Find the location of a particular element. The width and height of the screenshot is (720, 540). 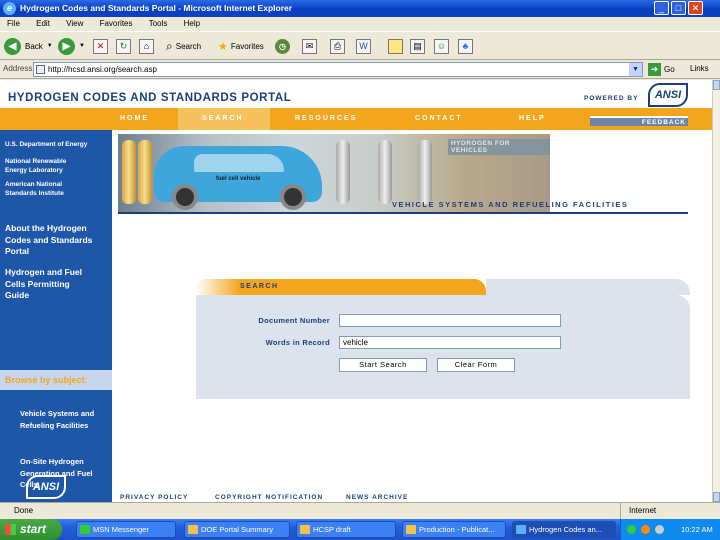

sidebar-link-permitting: Hydrogen and Fuel Cells Permitting Guide is located at coordinates (50, 284).